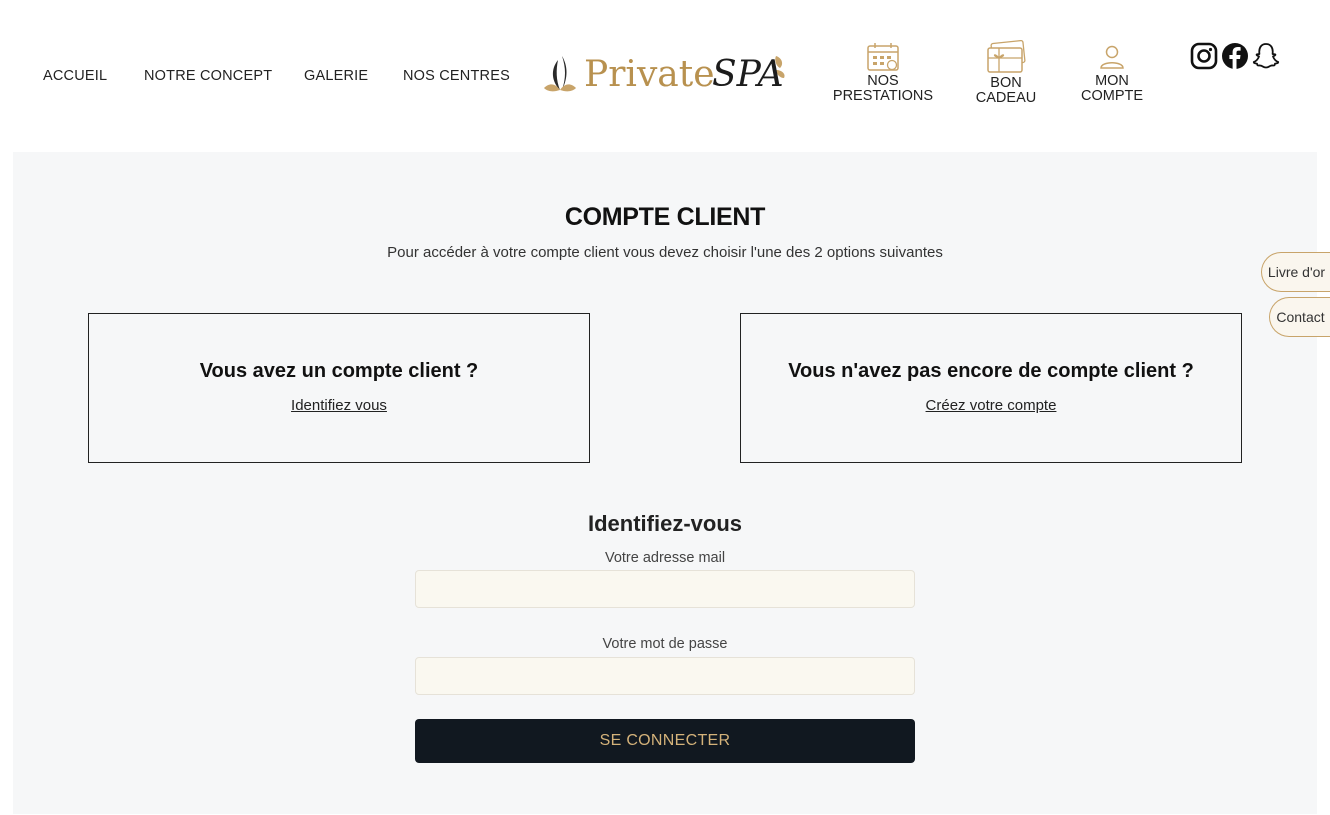  Describe the element at coordinates (1112, 96) in the screenshot. I see `nav-mon-compte-line2: COMPTE` at that location.